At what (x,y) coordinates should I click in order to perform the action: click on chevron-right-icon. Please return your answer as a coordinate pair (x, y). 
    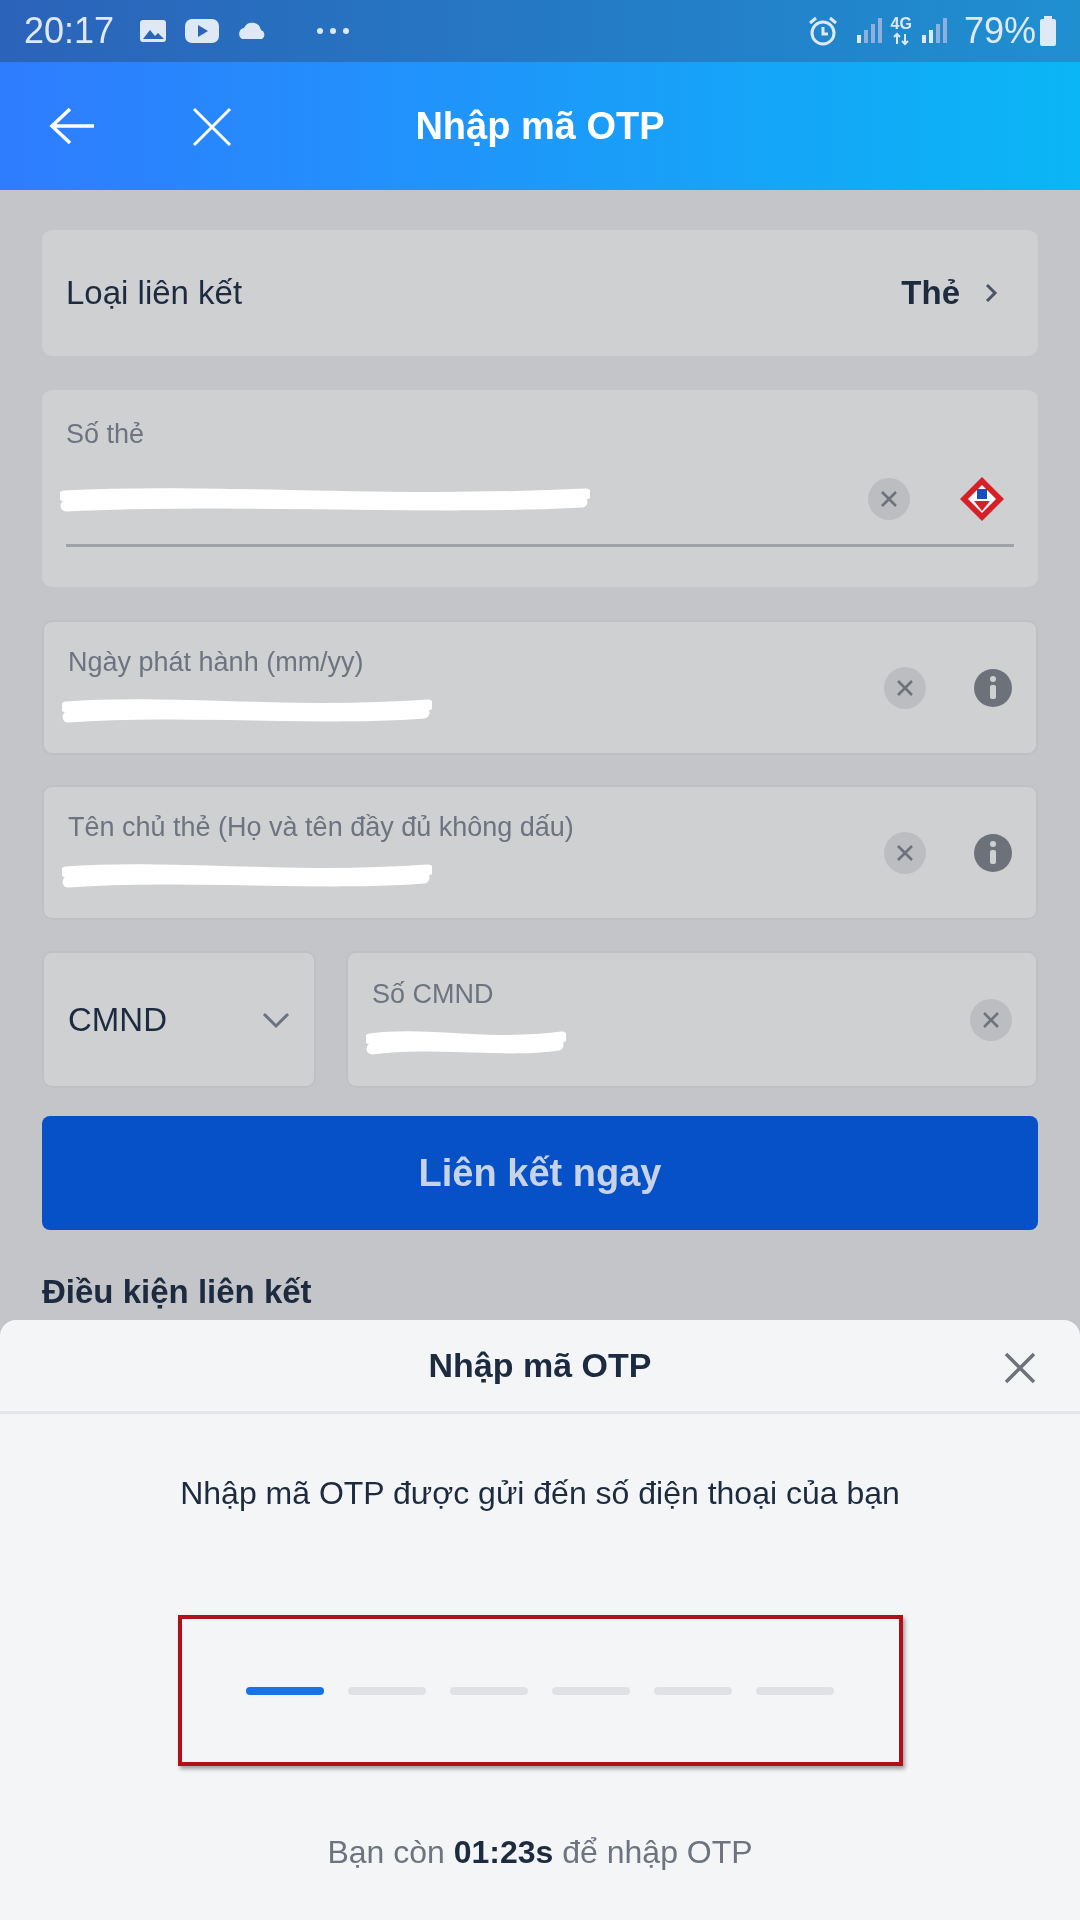
    Looking at the image, I should click on (991, 293).